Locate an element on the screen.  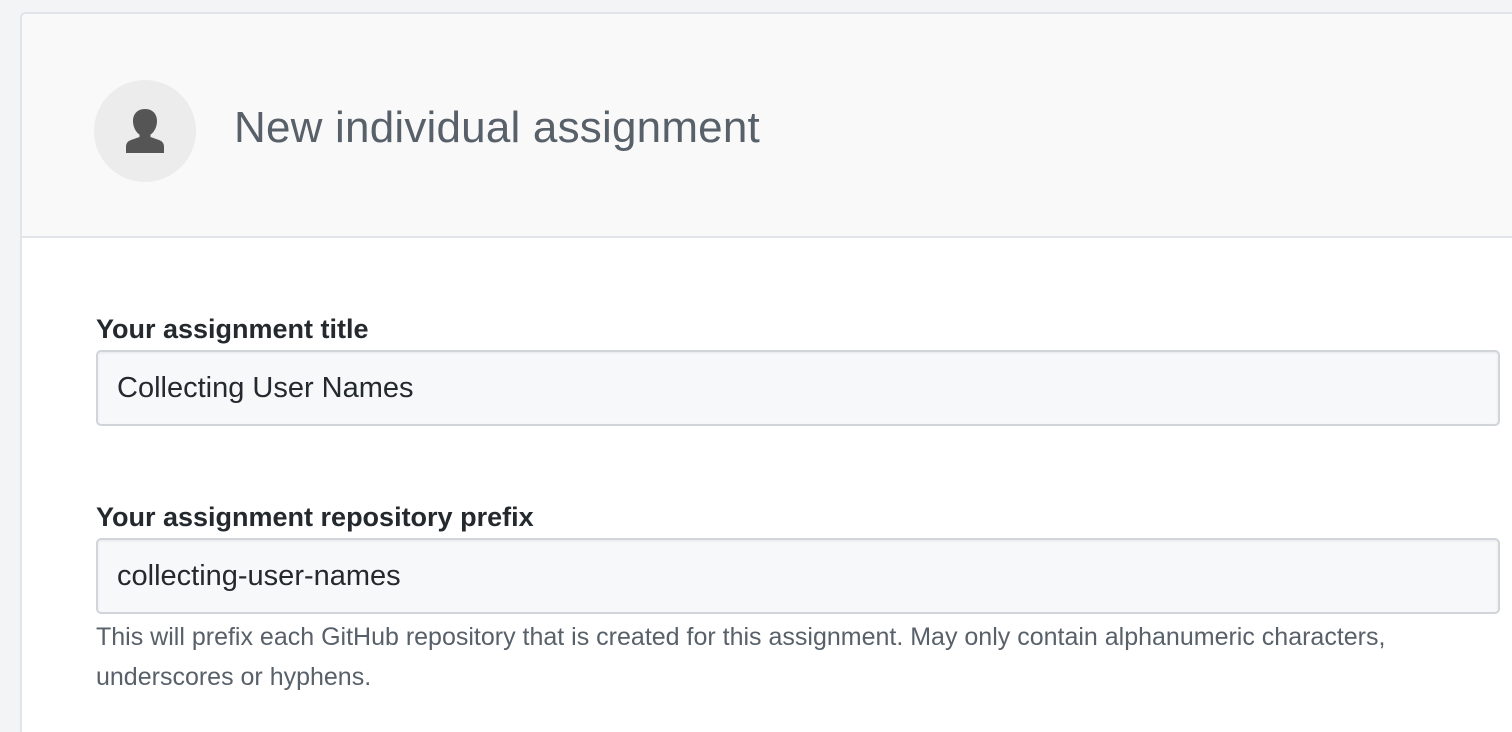
repository-prefix-input is located at coordinates (798, 576).